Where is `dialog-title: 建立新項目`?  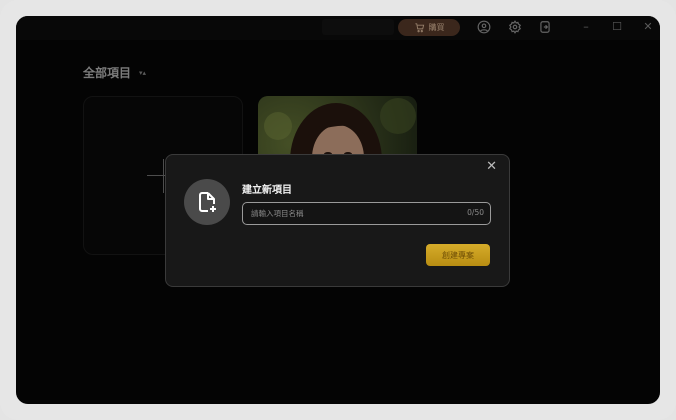
dialog-title: 建立新項目 is located at coordinates (267, 190).